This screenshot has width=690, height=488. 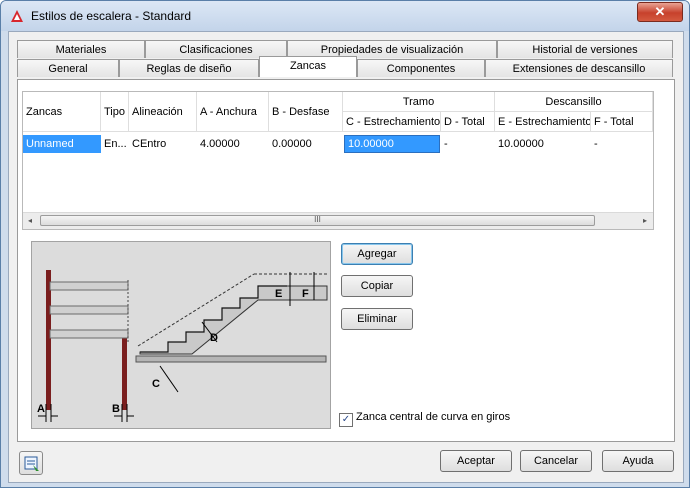 I want to click on horizontal-scrollbar: ◂ III ▸, so click(x=338, y=220).